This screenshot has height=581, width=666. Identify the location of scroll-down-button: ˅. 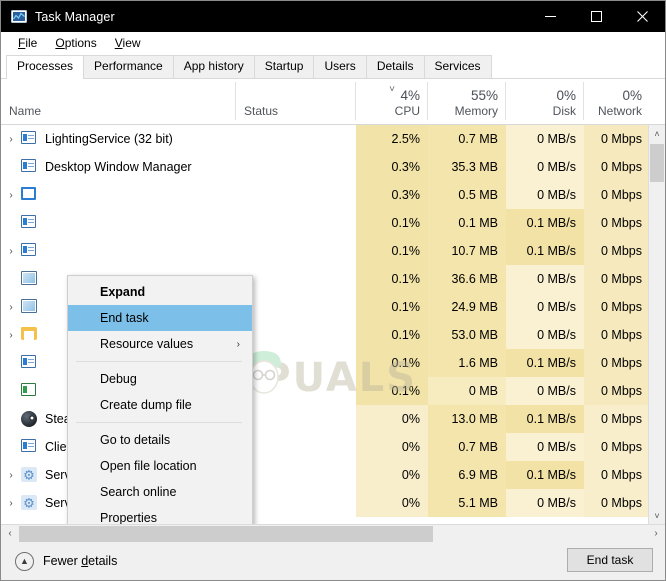
(657, 515).